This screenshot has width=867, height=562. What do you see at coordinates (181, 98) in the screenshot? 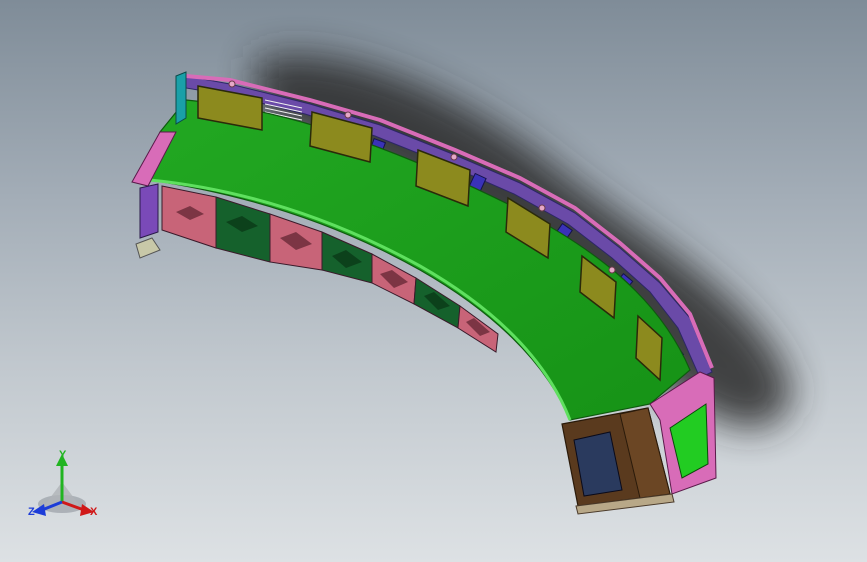
I see `left-end-upright` at bounding box center [181, 98].